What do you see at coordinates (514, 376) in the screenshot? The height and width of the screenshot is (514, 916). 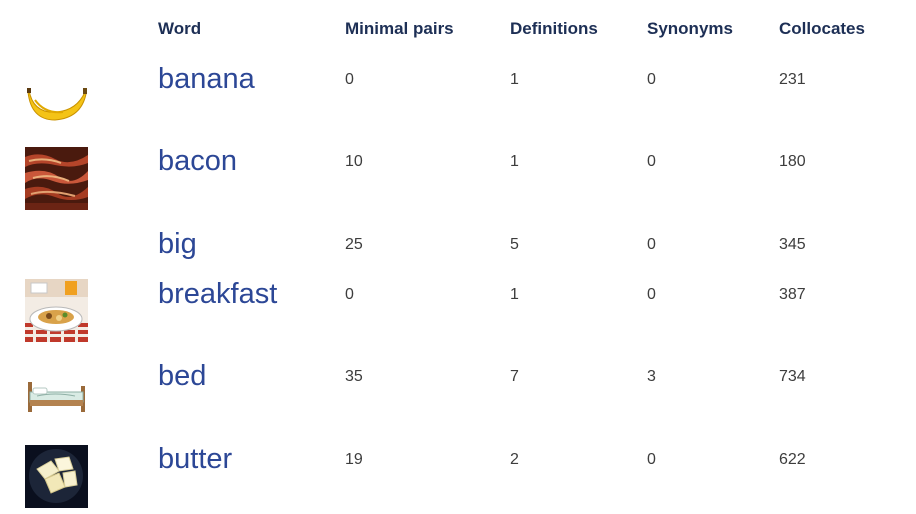 I see `definitions-value: 7` at bounding box center [514, 376].